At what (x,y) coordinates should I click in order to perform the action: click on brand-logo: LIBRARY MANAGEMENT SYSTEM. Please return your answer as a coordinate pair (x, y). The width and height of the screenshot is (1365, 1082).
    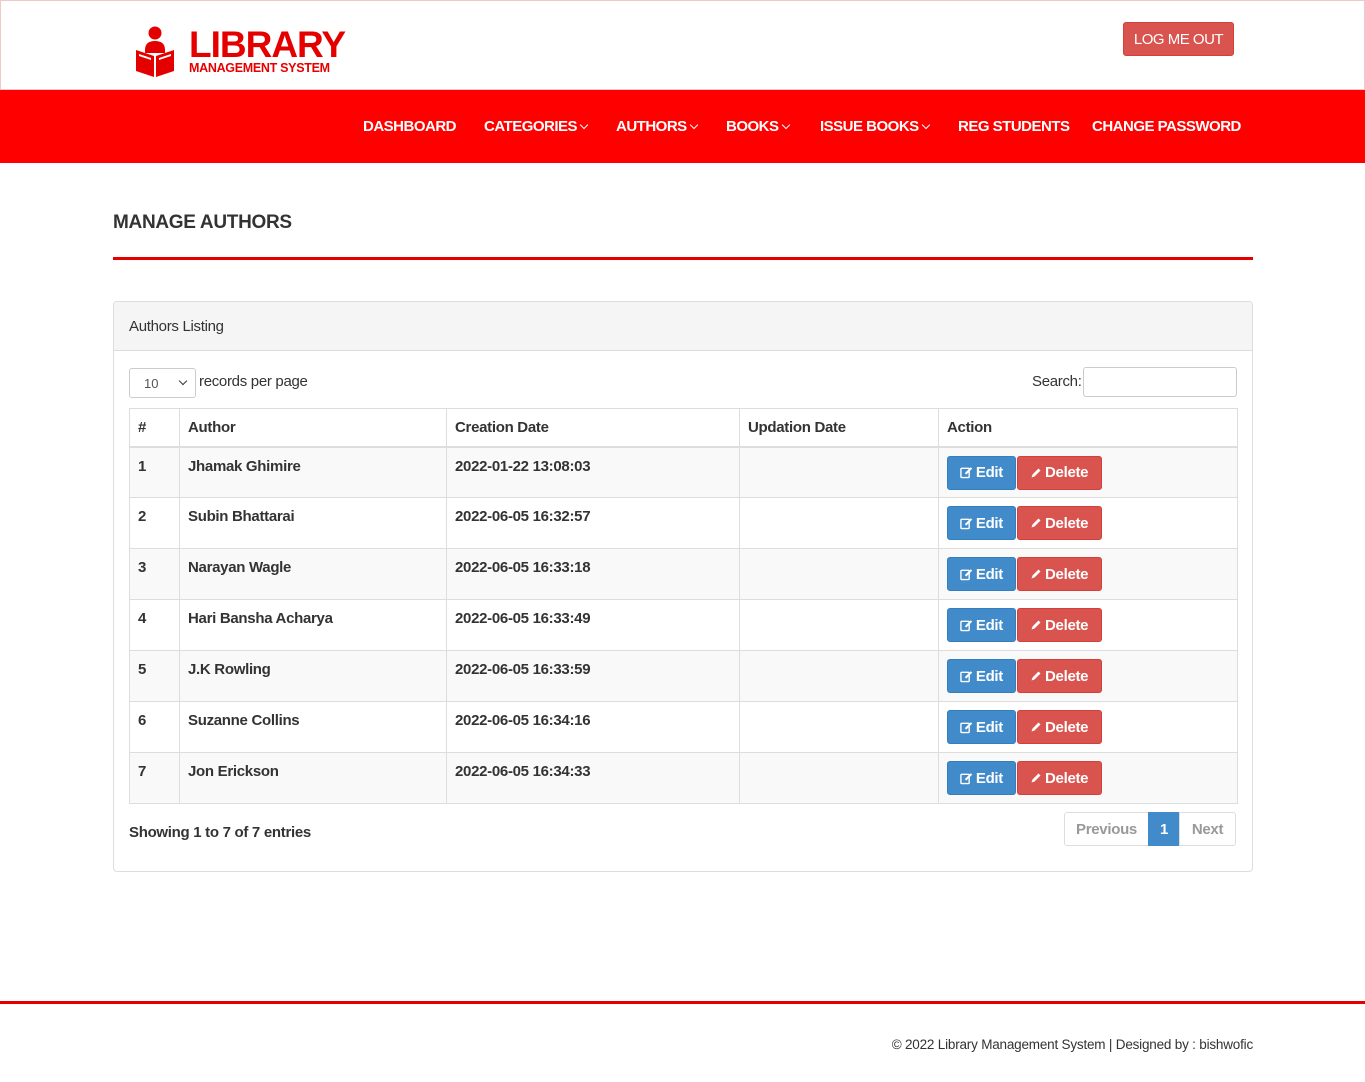
    Looking at the image, I should click on (240, 52).